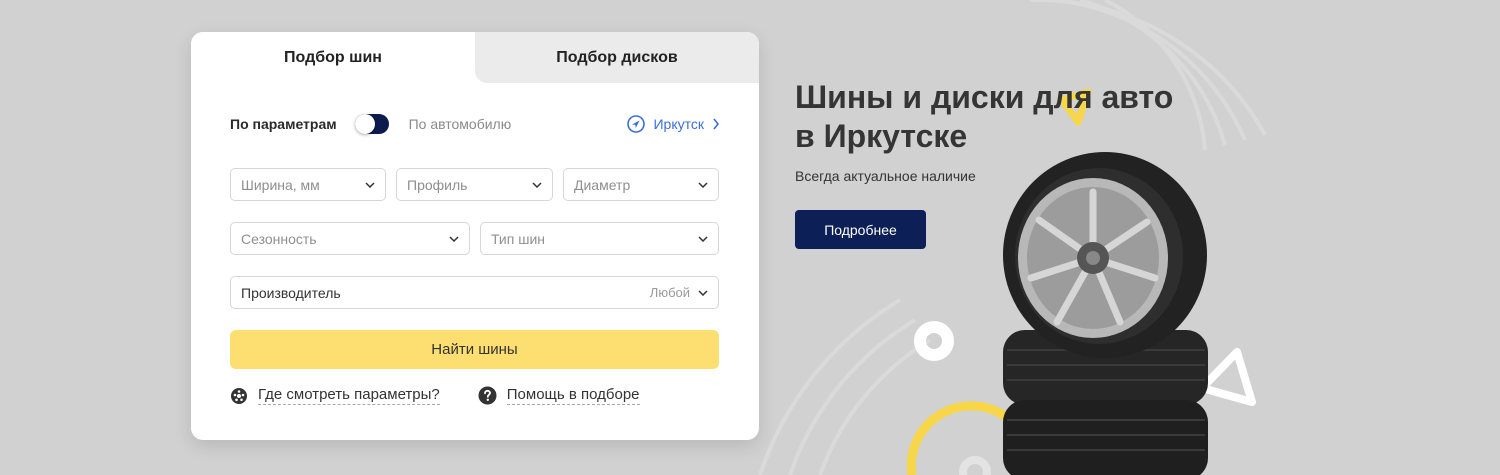 Image resolution: width=1500 pixels, height=475 pixels. What do you see at coordinates (1105, 313) in the screenshot?
I see `tires-illustration` at bounding box center [1105, 313].